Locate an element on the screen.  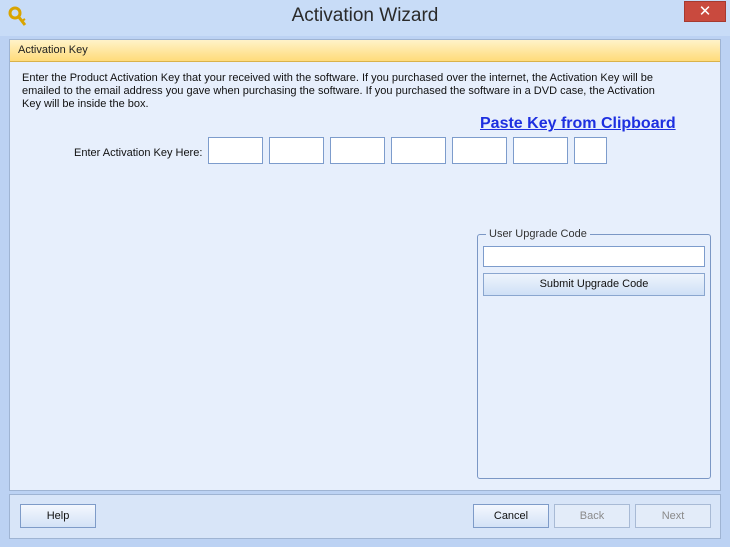
upgrade-code-input is located at coordinates (594, 256).